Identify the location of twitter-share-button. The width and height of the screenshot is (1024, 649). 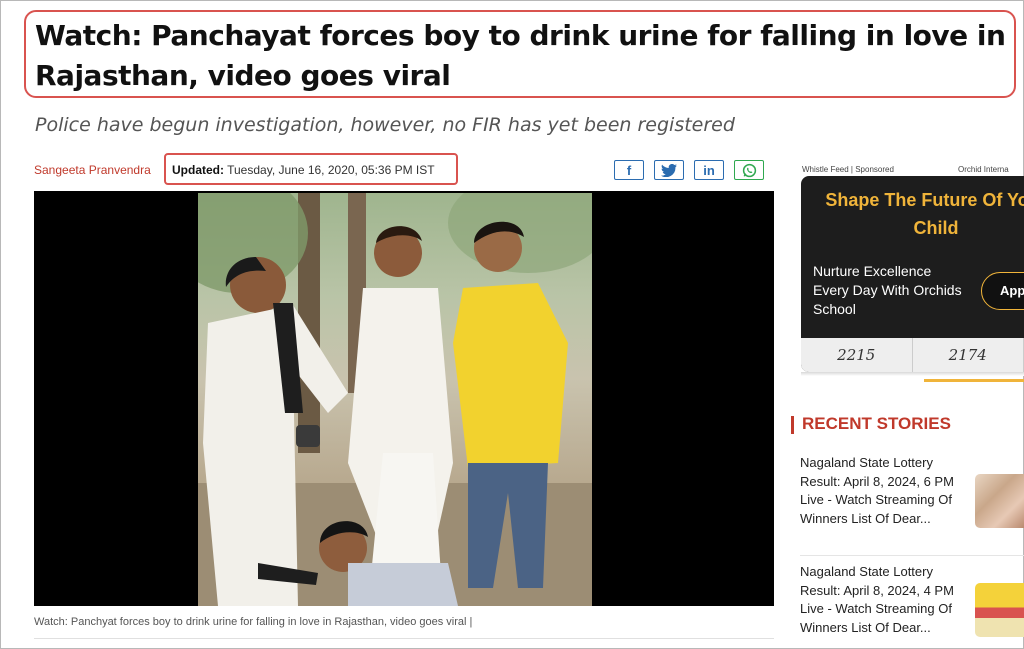
(669, 170).